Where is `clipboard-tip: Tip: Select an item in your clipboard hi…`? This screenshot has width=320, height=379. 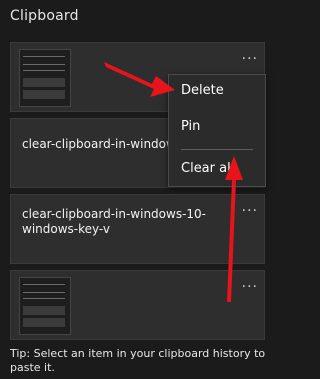 clipboard-tip: Tip: Select an item in your clipboard hi… is located at coordinates (138, 360).